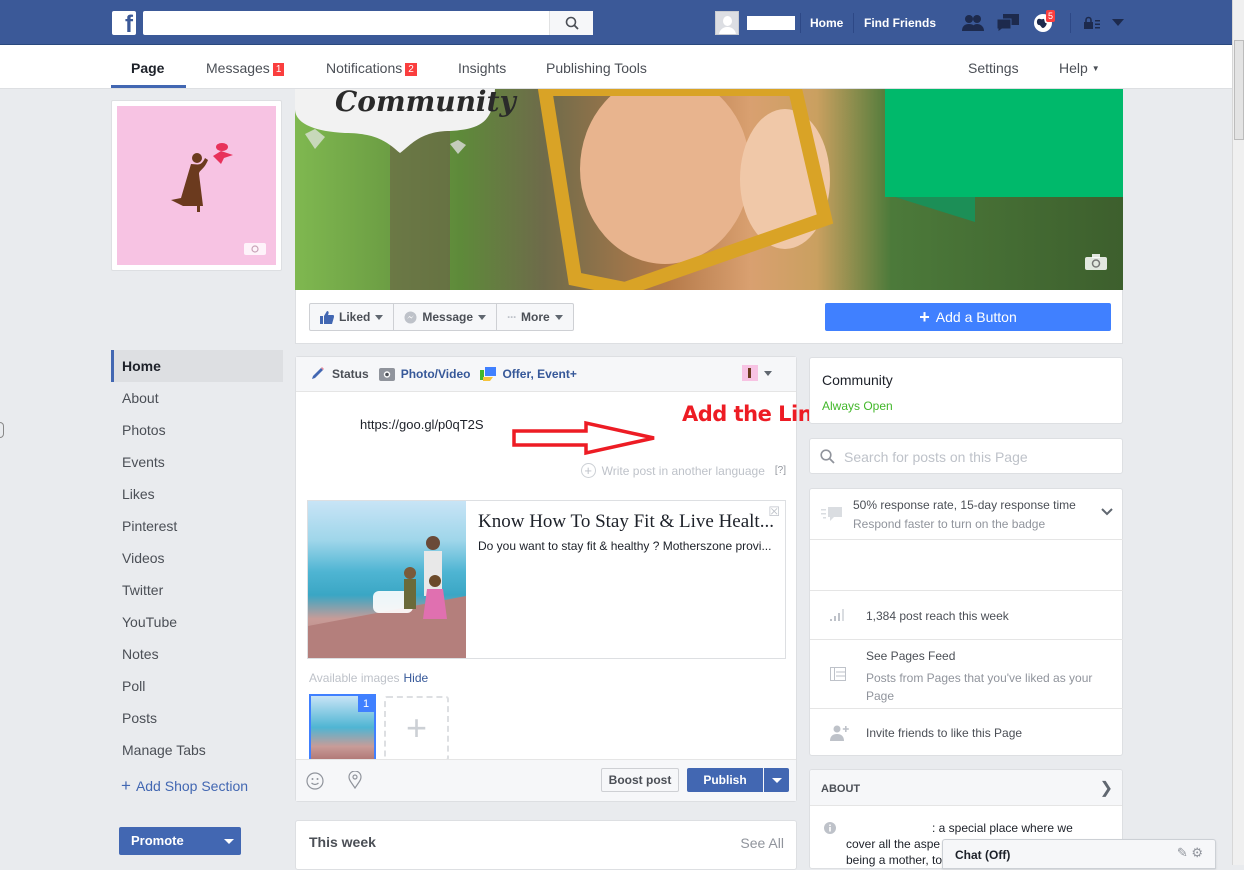 The image size is (1244, 870). Describe the element at coordinates (124, 23) in the screenshot. I see `facebook-logo-icon: f` at that location.